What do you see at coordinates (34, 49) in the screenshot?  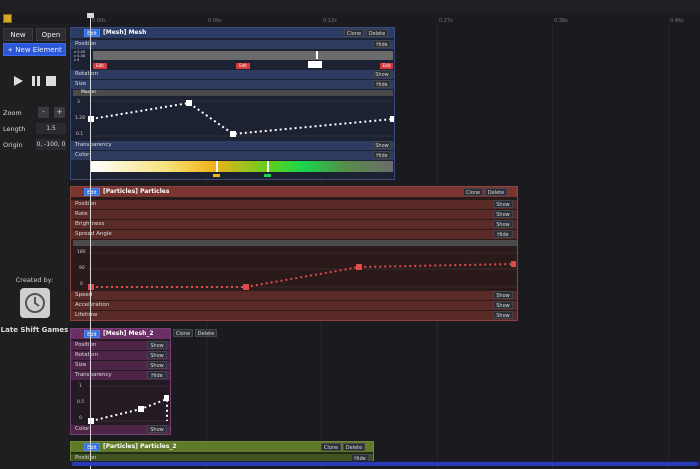 I see `new-element-button: + New Element` at bounding box center [34, 49].